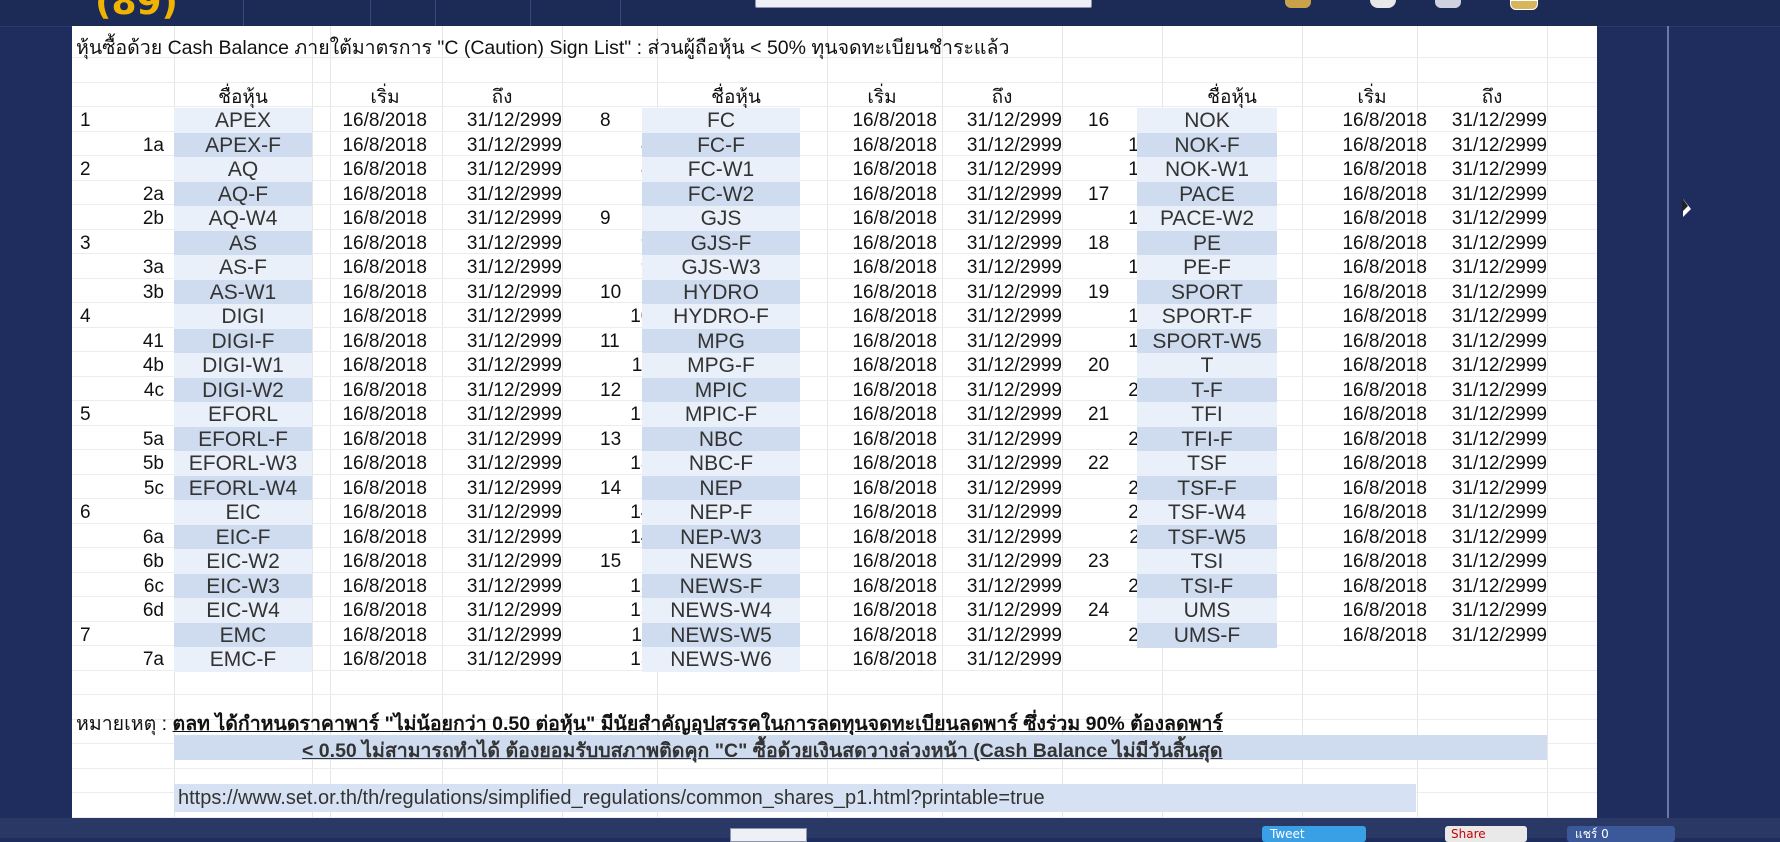 The image size is (1780, 842). What do you see at coordinates (1486, 834) in the screenshot?
I see `share-button: Share` at bounding box center [1486, 834].